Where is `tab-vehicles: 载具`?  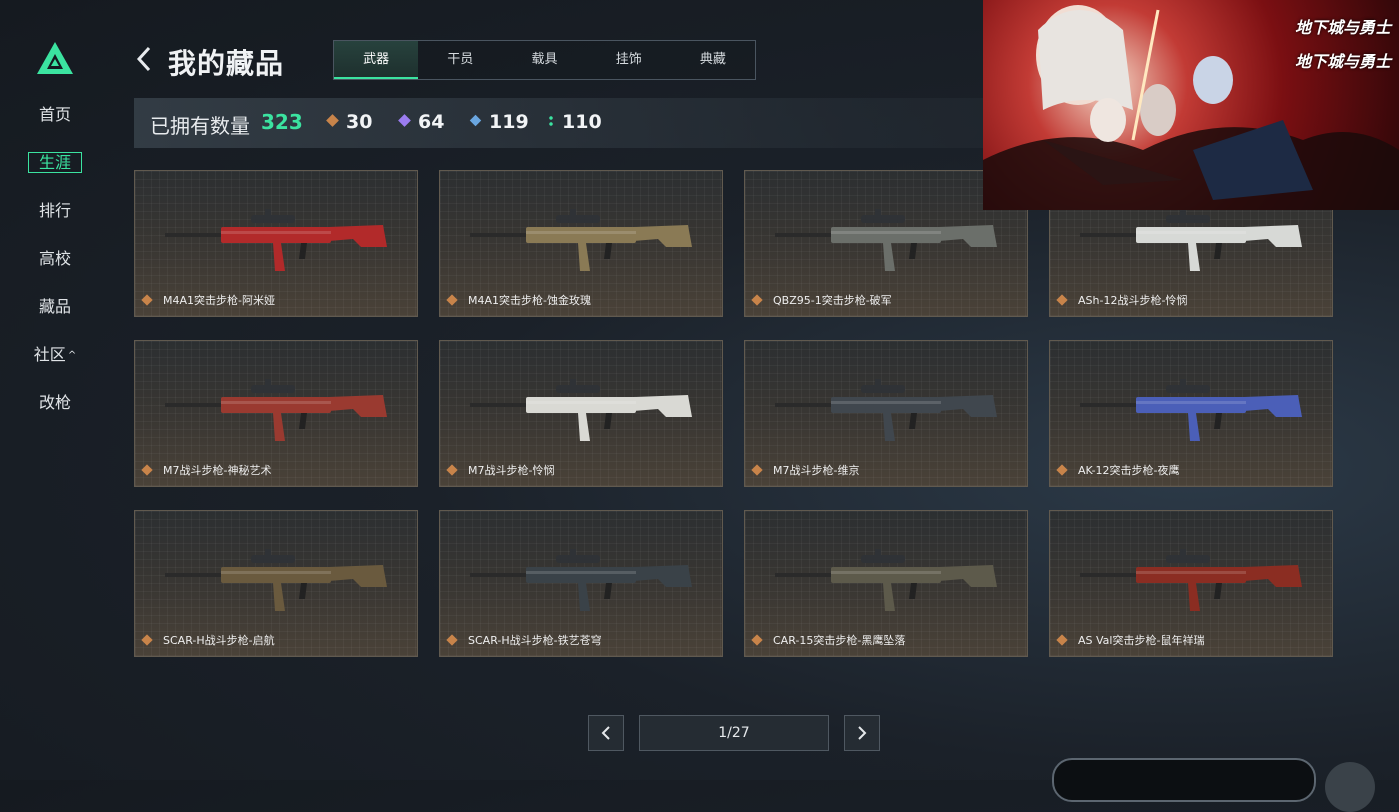 tab-vehicles: 载具 is located at coordinates (544, 60).